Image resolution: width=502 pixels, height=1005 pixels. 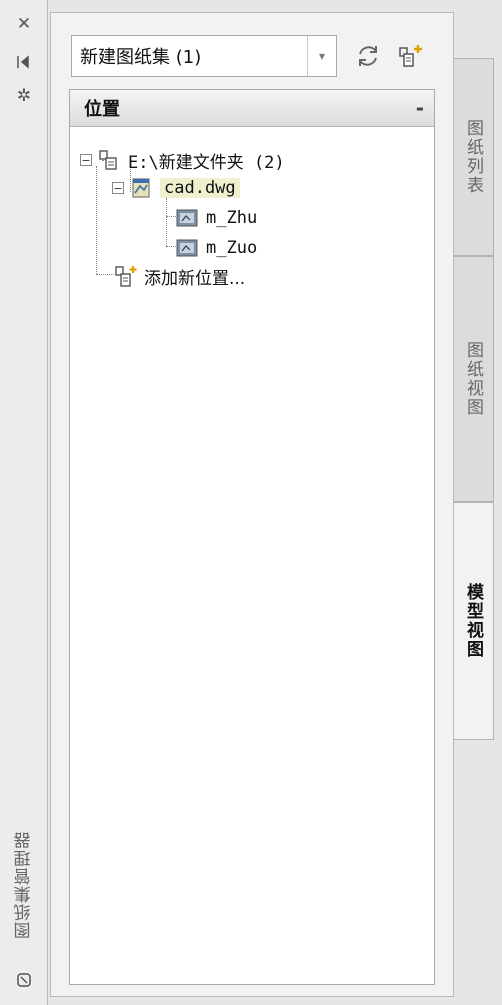 I want to click on refresh-icon, so click(x=368, y=56).